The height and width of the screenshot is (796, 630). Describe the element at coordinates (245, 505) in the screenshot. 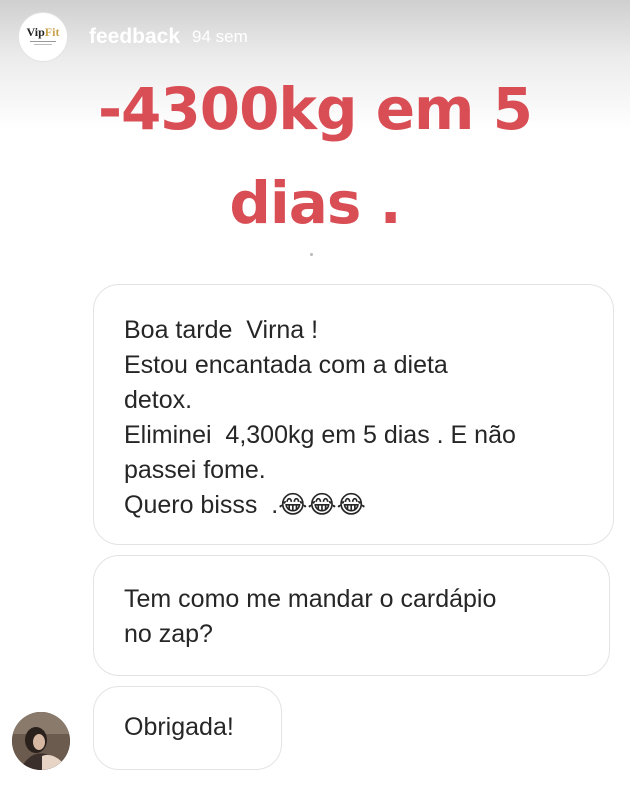

I see `message-line-with-emoji: Quero bisss .😂😂😂` at that location.